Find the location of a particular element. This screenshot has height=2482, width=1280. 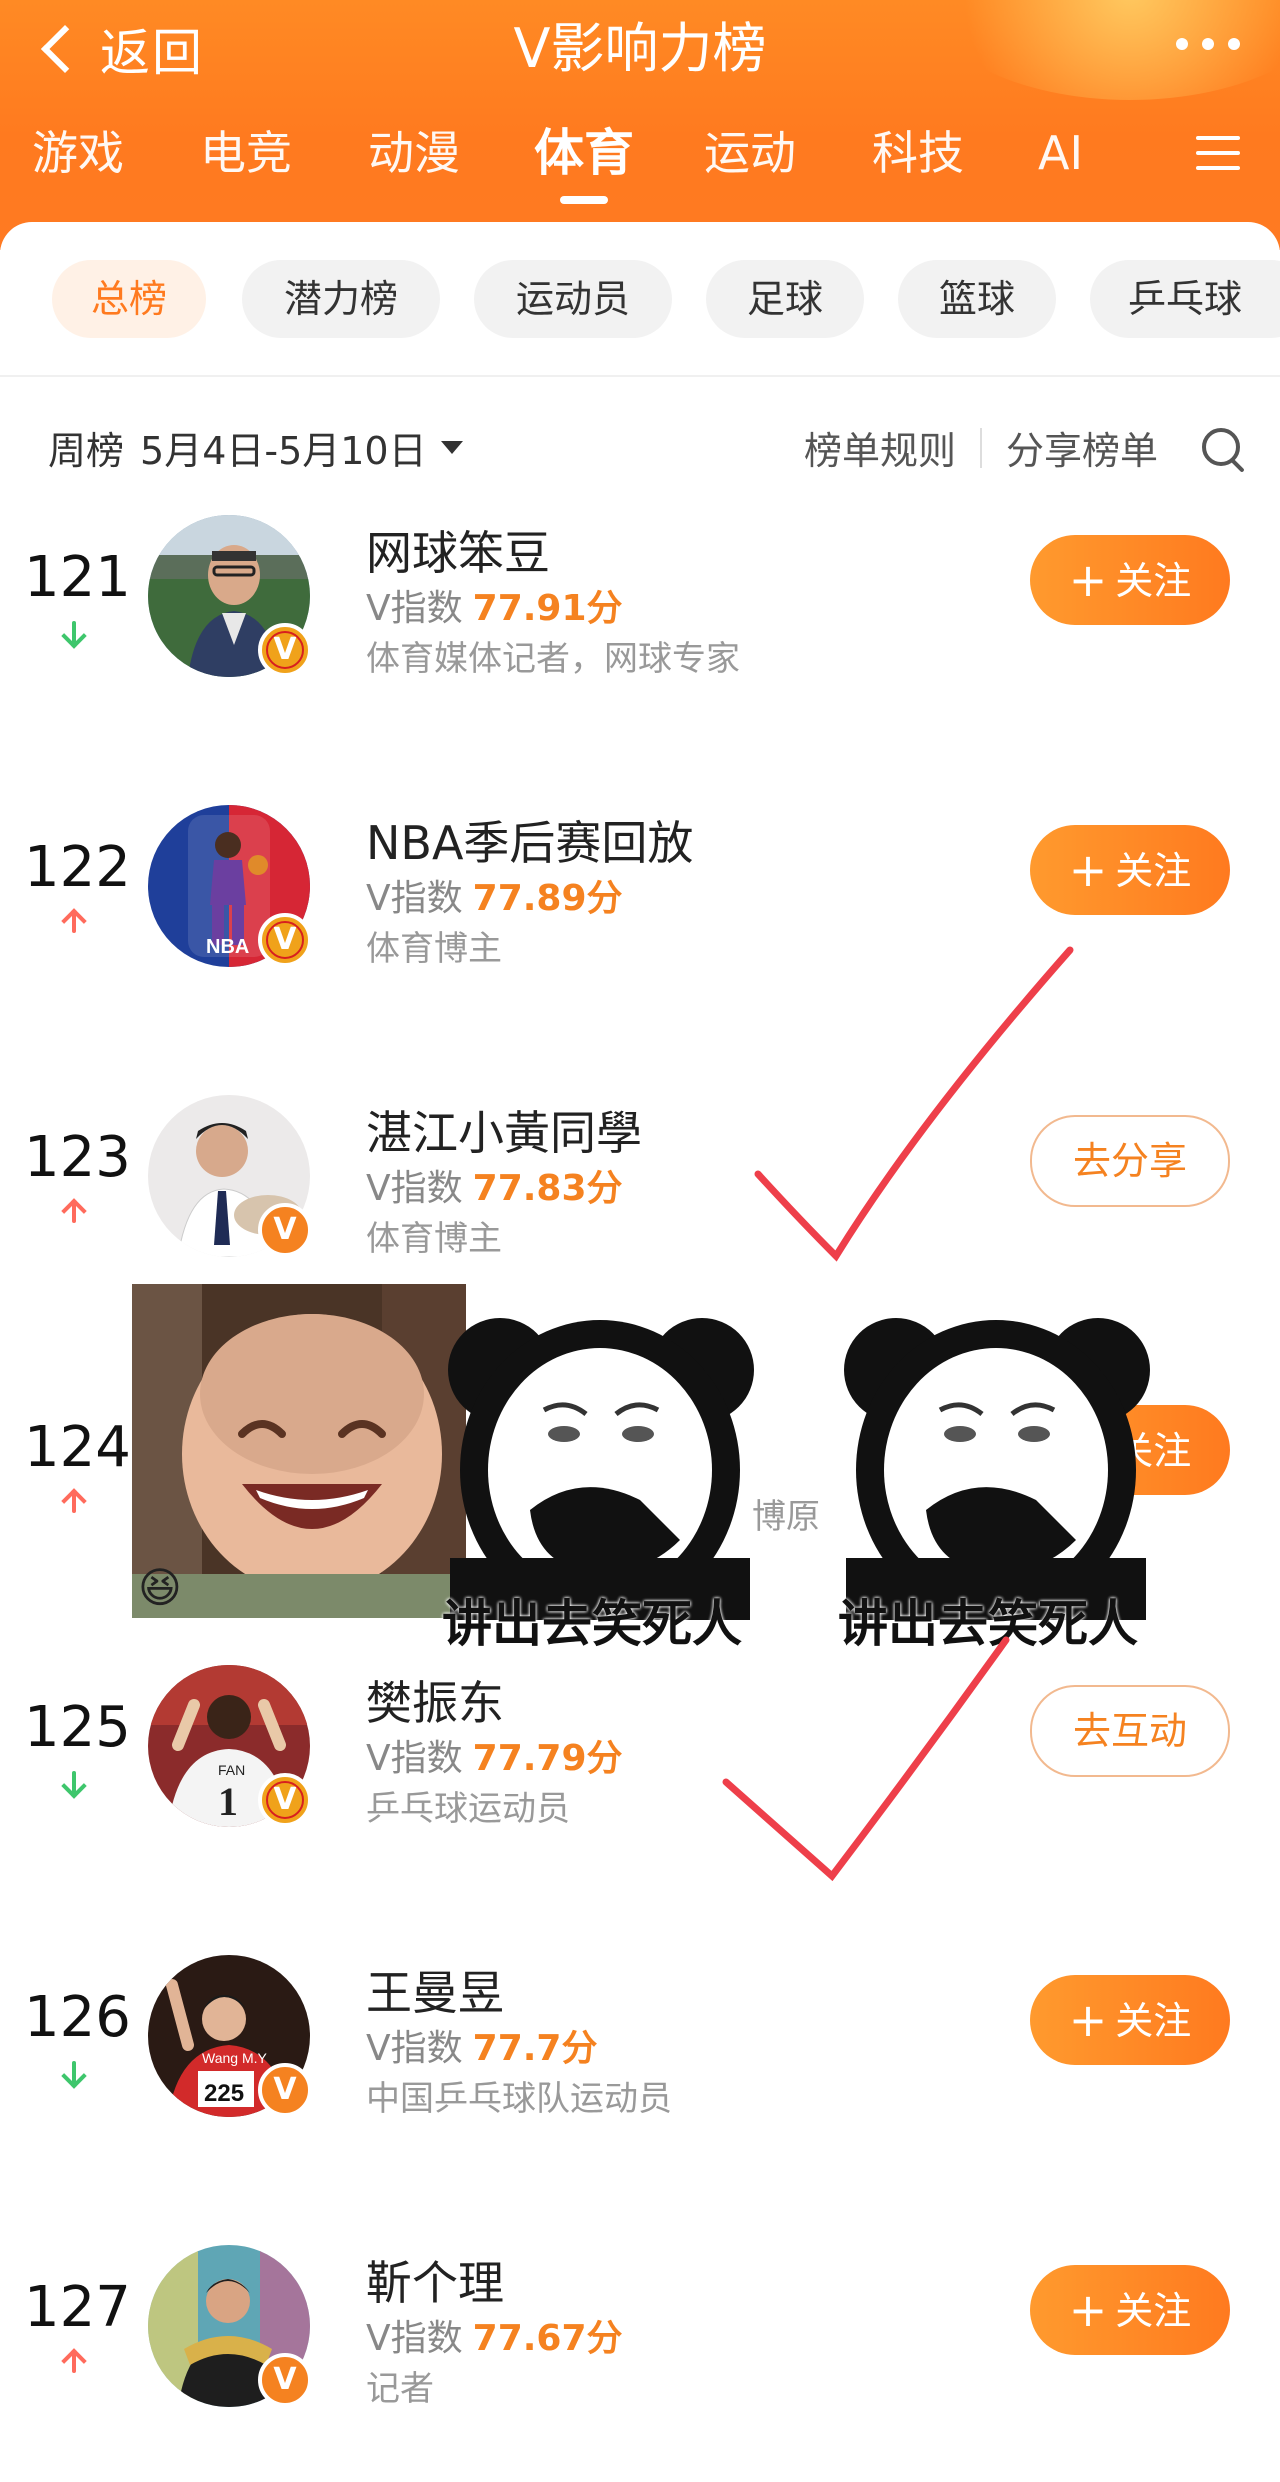

laughing-baby-sticker: 😆 is located at coordinates (299, 1451).